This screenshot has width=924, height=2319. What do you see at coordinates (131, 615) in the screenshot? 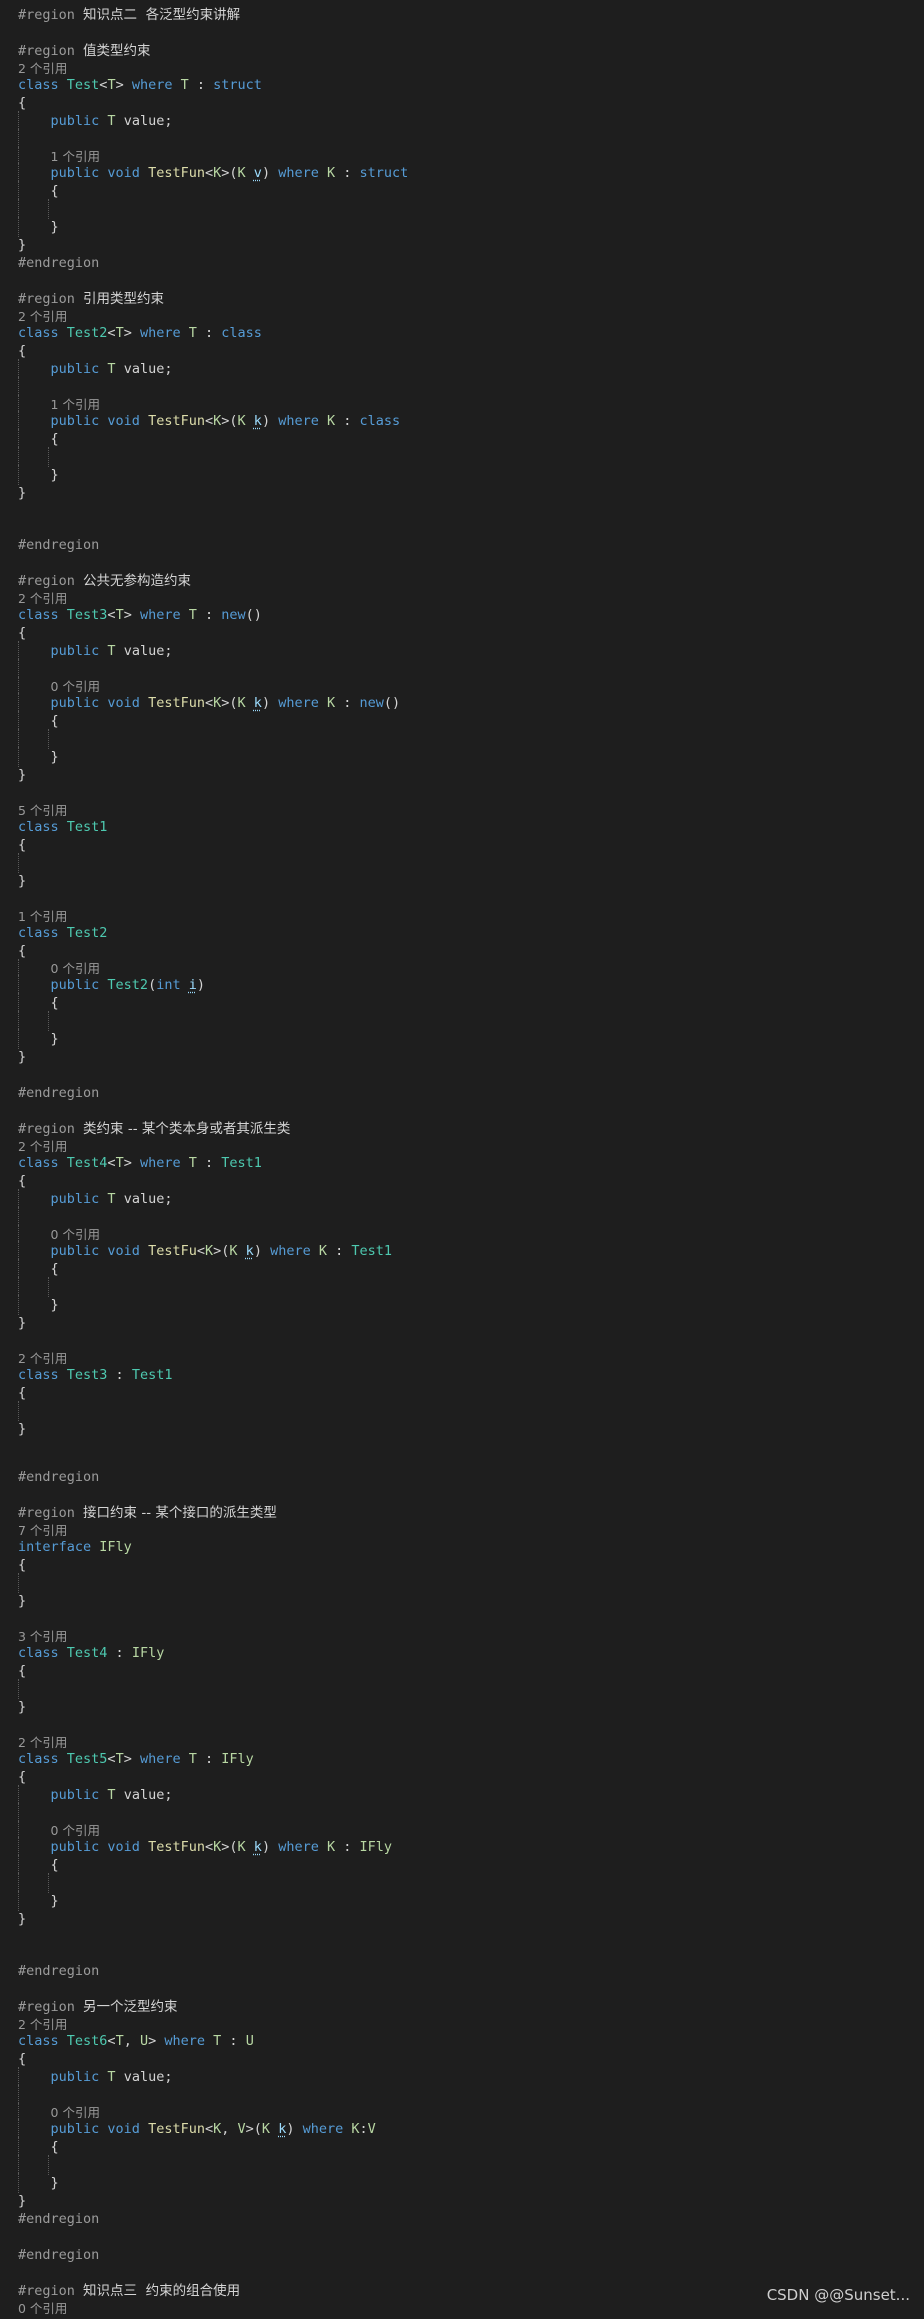
I see `code-text: >` at bounding box center [131, 615].